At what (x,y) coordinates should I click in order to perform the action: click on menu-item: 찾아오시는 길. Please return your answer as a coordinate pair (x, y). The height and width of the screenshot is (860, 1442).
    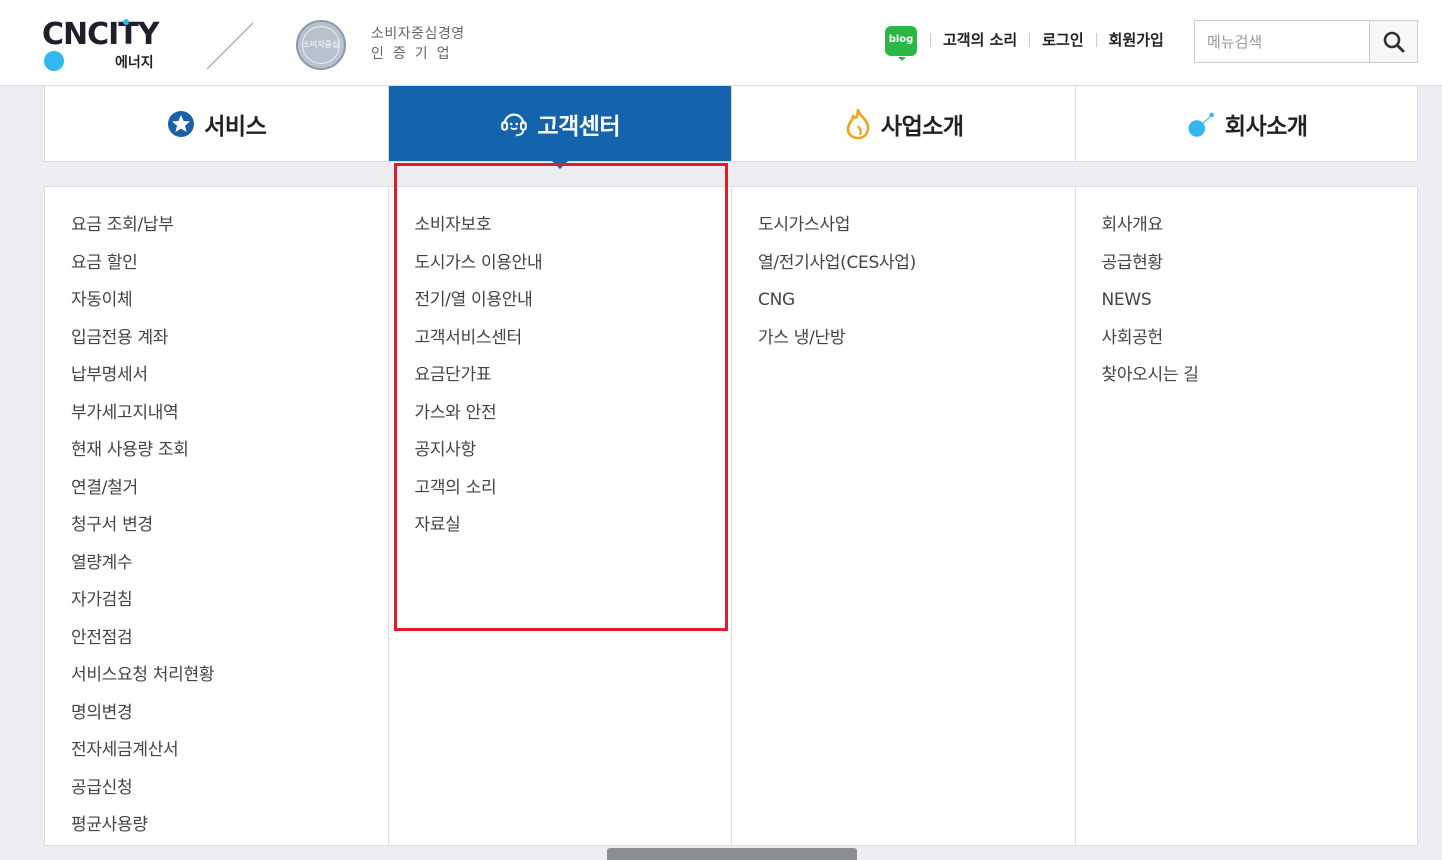
    Looking at the image, I should click on (1261, 376).